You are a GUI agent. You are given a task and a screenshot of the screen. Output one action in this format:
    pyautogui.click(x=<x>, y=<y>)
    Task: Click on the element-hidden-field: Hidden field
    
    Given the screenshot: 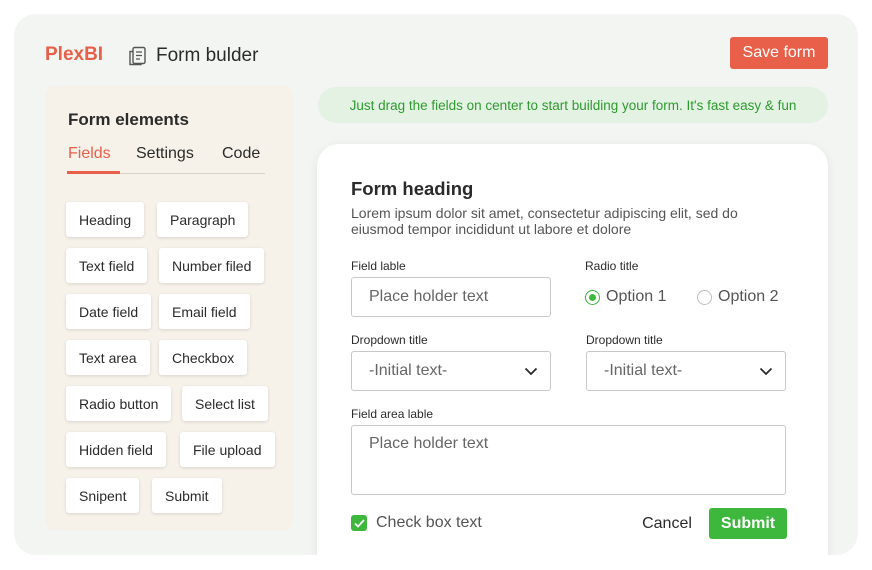 What is the action you would take?
    pyautogui.click(x=116, y=449)
    